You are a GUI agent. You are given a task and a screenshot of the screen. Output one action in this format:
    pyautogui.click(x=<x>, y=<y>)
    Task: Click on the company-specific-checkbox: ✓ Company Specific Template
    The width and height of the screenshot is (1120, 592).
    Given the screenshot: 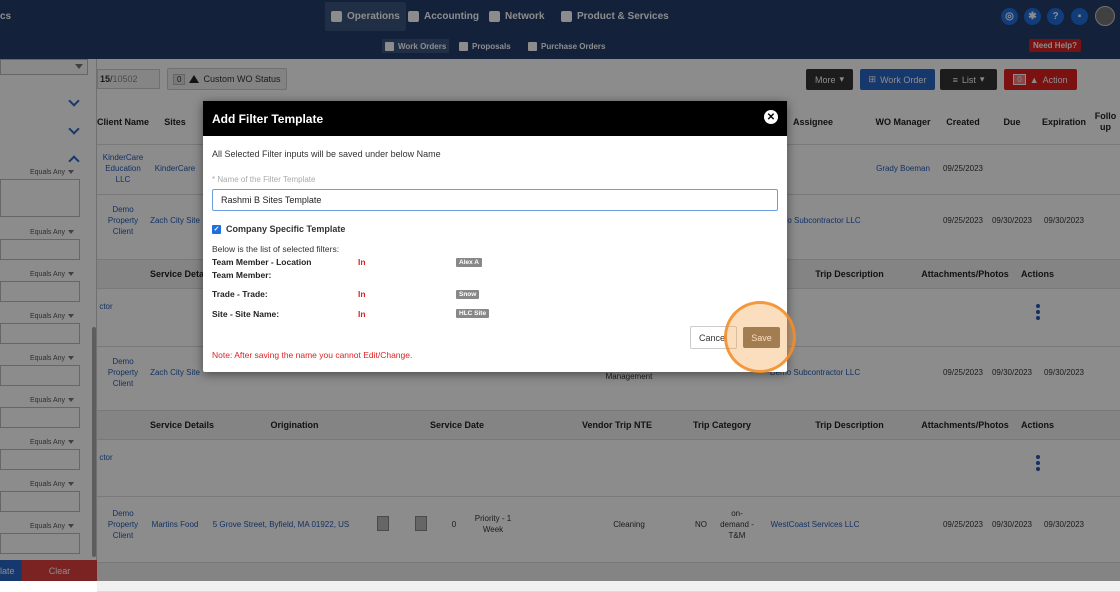 What is the action you would take?
    pyautogui.click(x=278, y=229)
    